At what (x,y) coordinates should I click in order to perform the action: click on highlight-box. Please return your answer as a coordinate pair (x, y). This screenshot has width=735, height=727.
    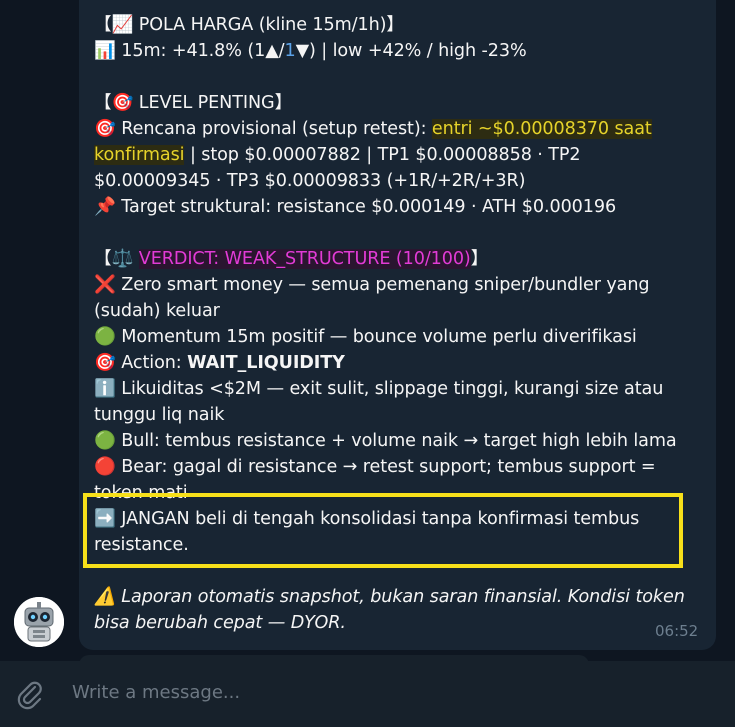
    Looking at the image, I should click on (383, 530).